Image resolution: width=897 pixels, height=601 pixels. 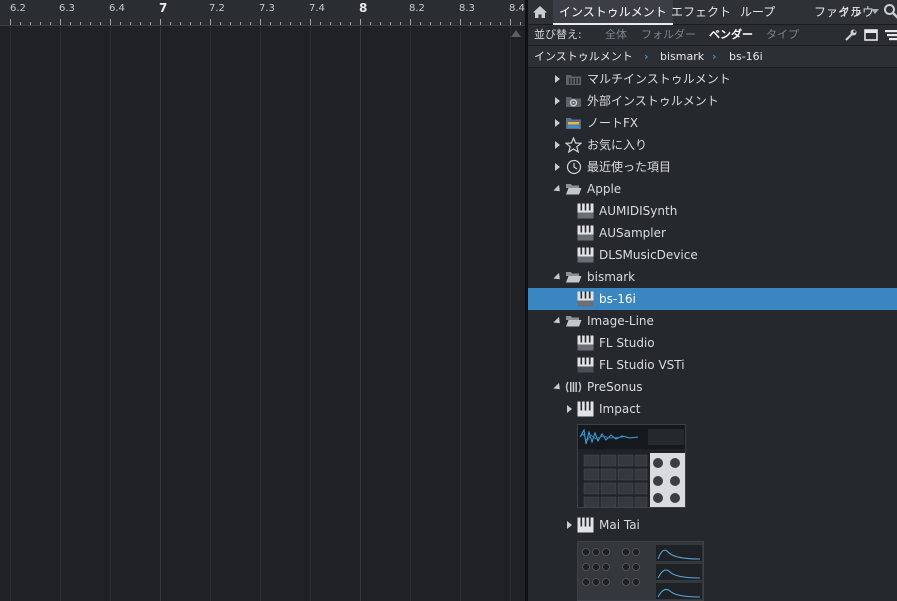 What do you see at coordinates (611, 277) in the screenshot?
I see `tree-item-label: bismark` at bounding box center [611, 277].